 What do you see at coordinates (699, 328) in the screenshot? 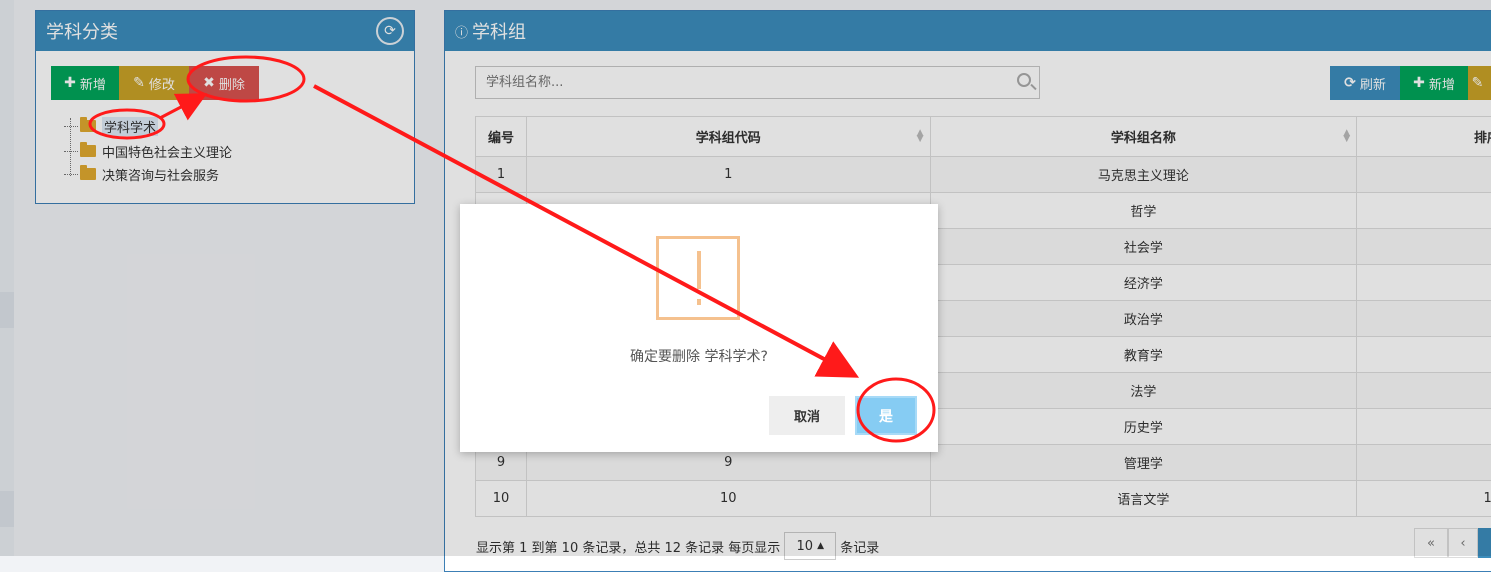
I see `confirm-dialog: 确定要删除 学科学术? 取消 是` at bounding box center [699, 328].